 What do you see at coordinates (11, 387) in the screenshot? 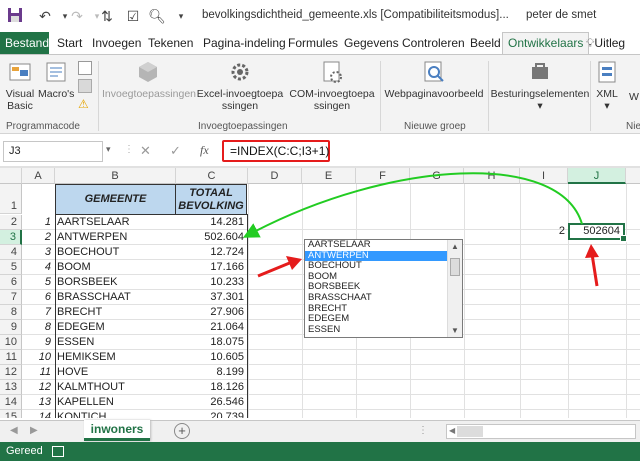
I see `row-header: 13` at bounding box center [11, 387].